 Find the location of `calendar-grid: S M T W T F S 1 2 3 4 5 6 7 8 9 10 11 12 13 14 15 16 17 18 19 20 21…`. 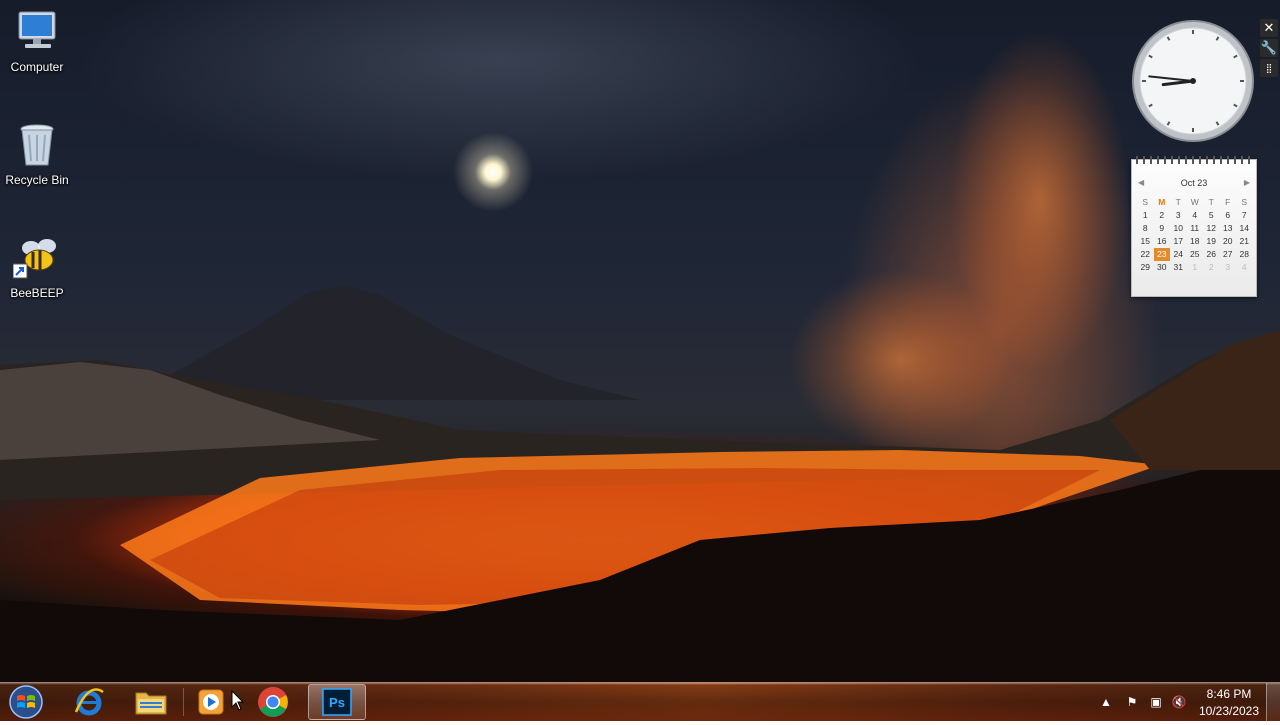

calendar-grid: S M T W T F S 1 2 3 4 5 6 7 8 9 10 11 12 13 14 15 16 17 18 19 20 21… is located at coordinates (1195, 235).